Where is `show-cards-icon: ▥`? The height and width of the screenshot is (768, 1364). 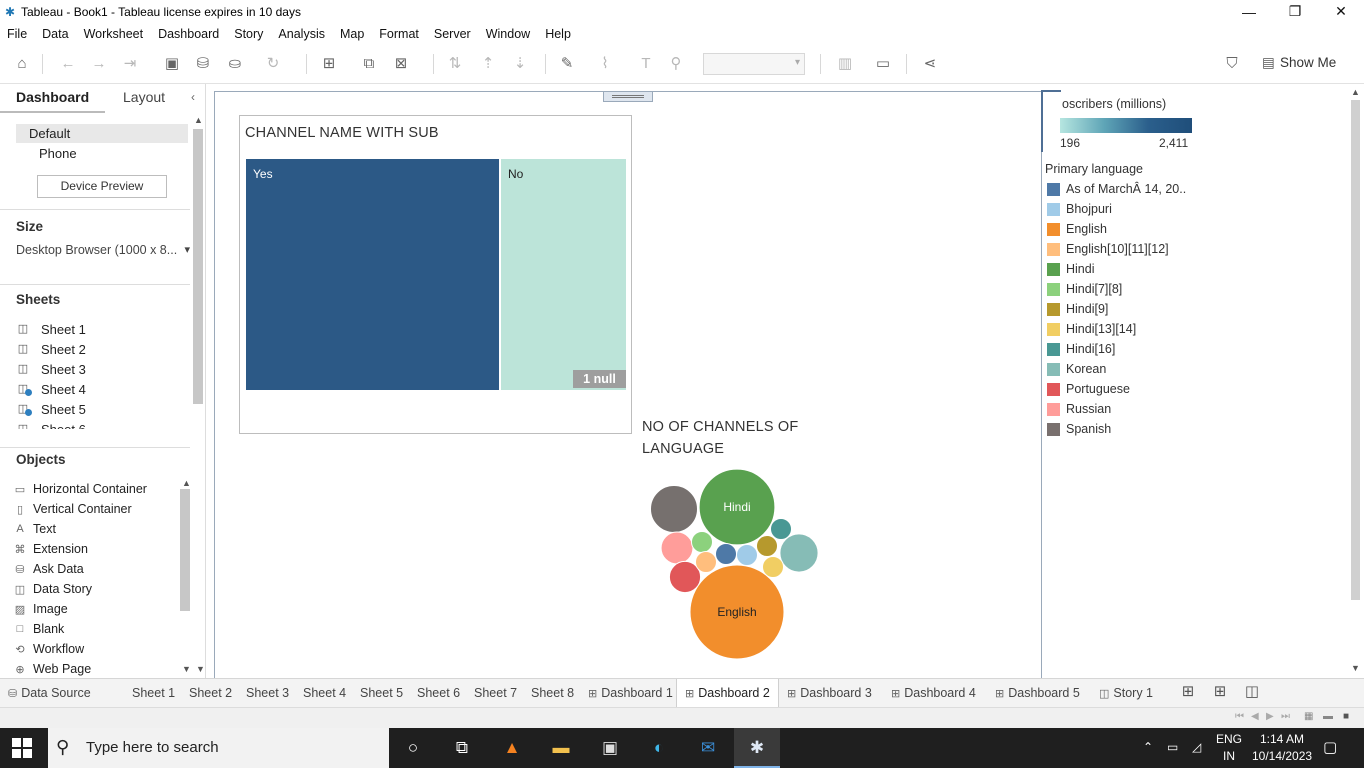 show-cards-icon: ▥ is located at coordinates (845, 64).